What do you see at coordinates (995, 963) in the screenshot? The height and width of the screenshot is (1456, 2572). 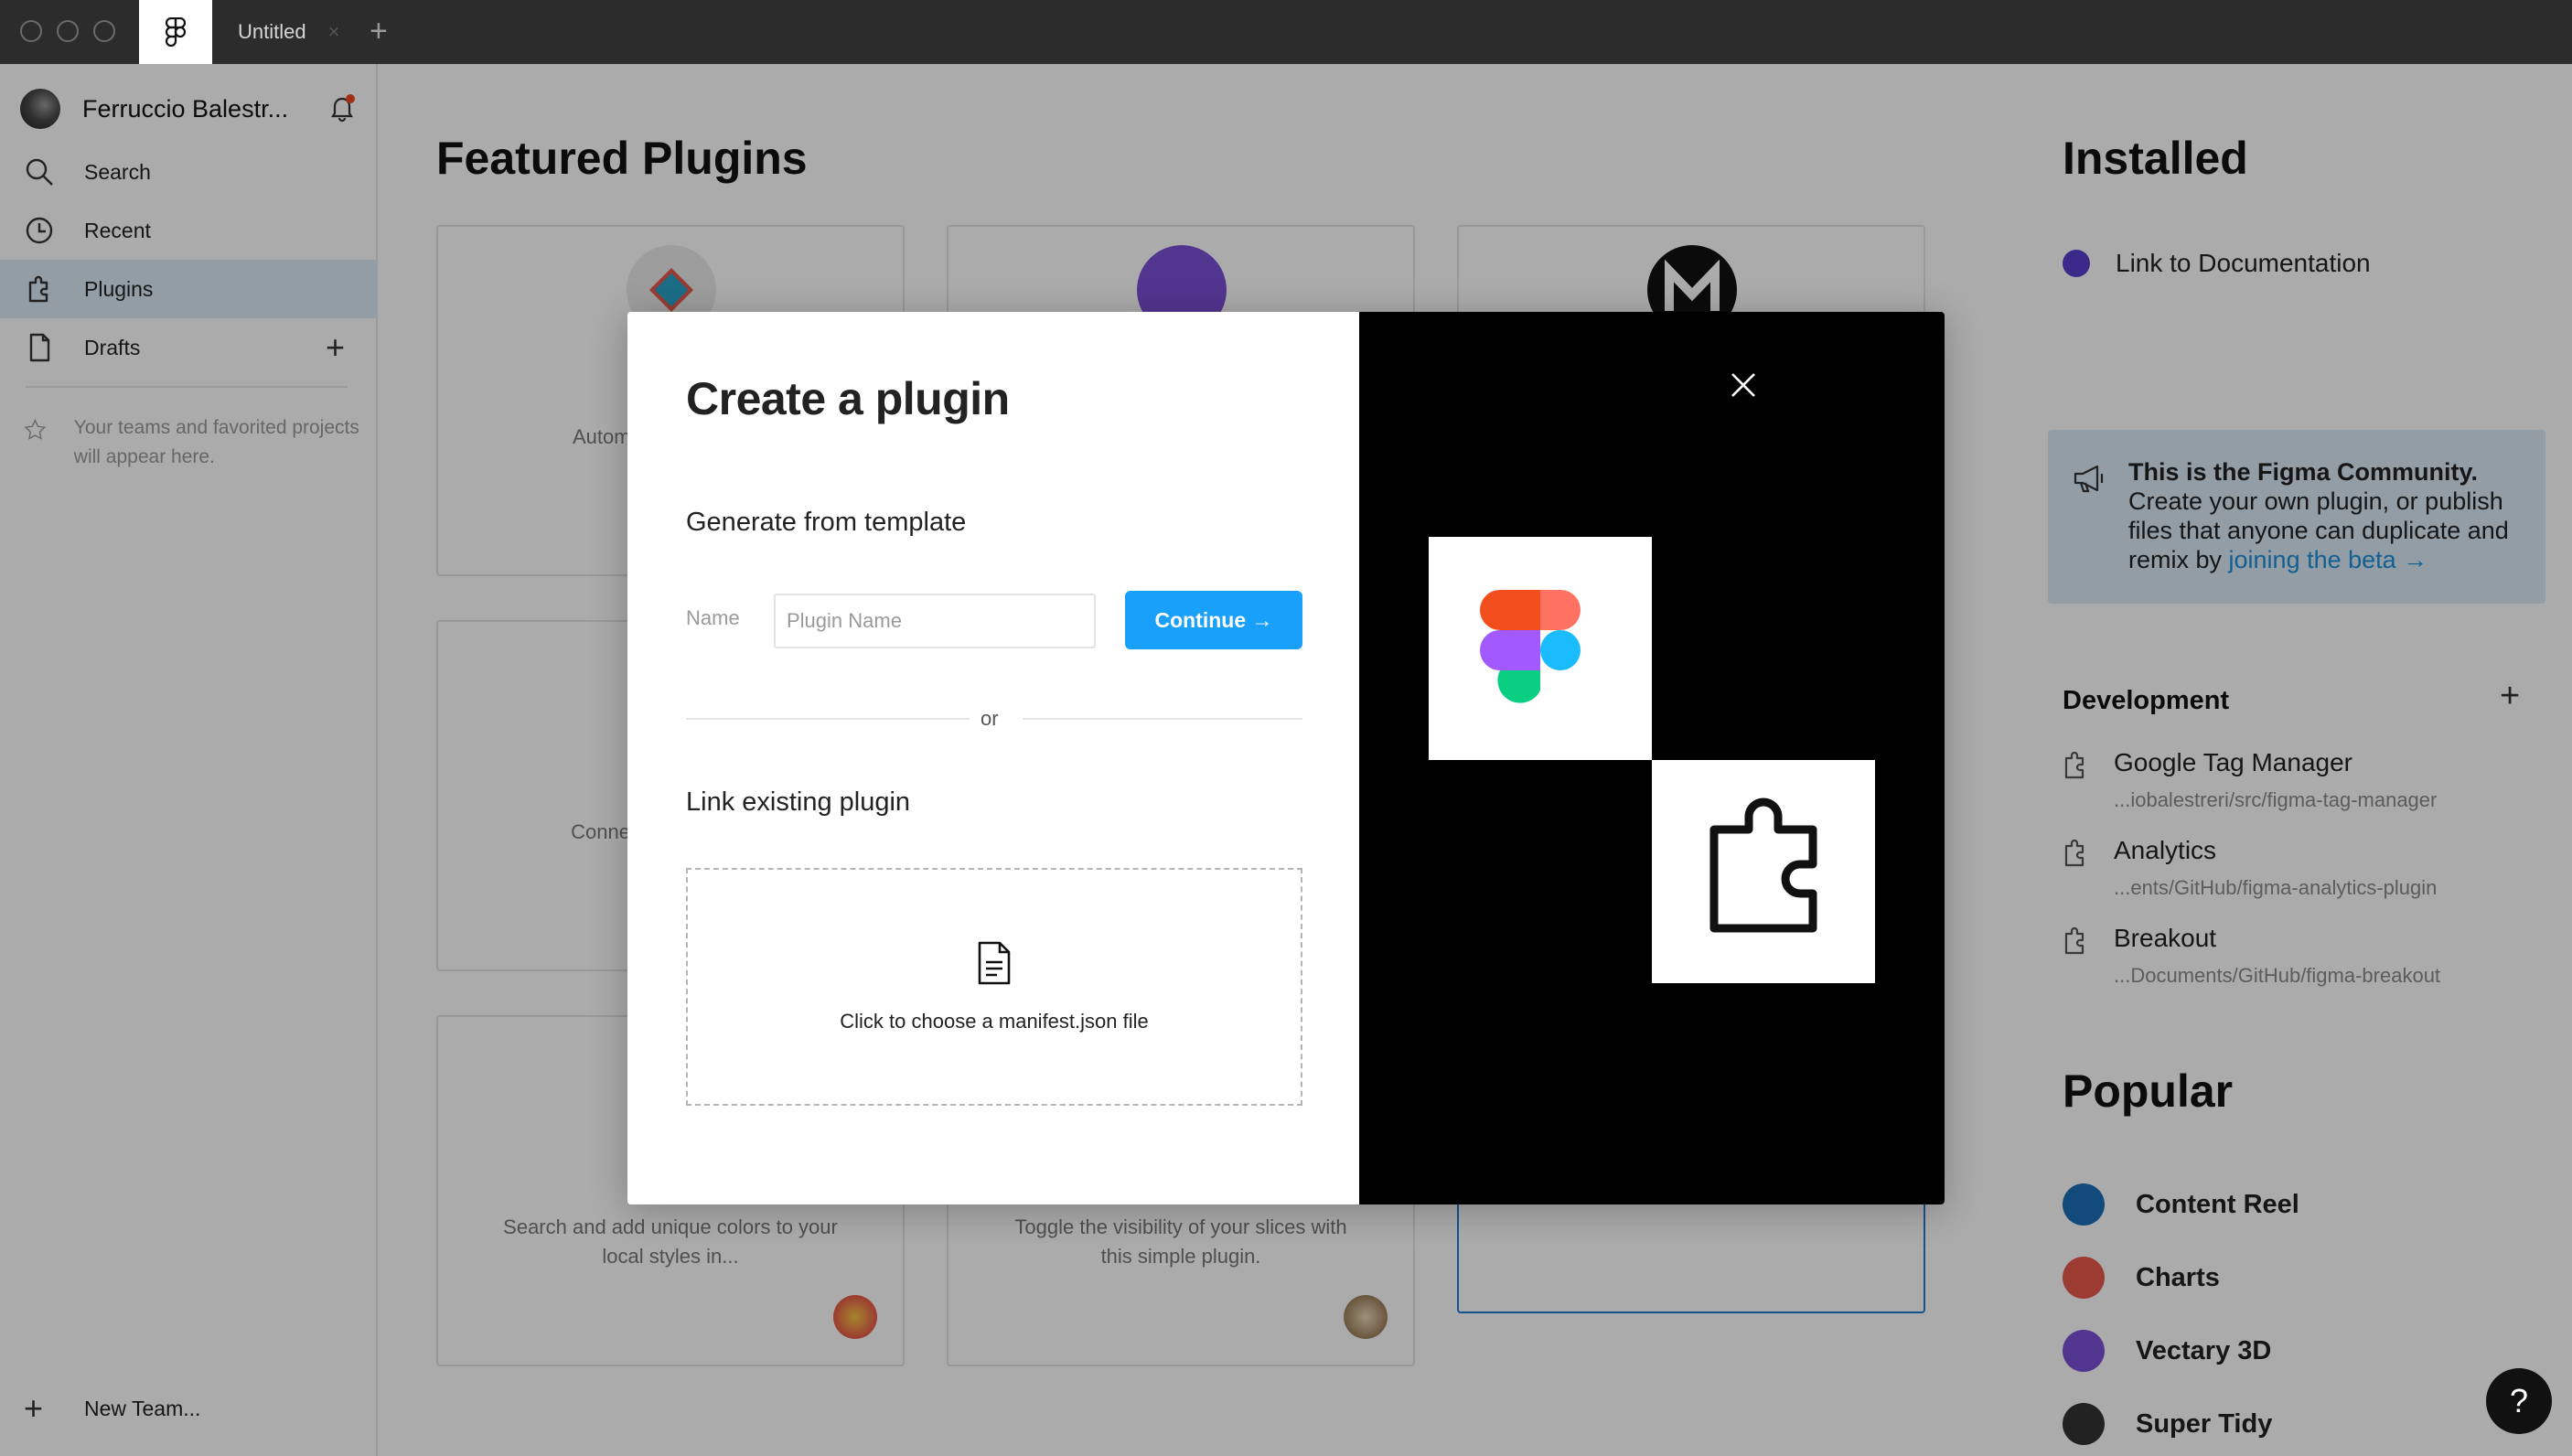 I see `document-icon` at bounding box center [995, 963].